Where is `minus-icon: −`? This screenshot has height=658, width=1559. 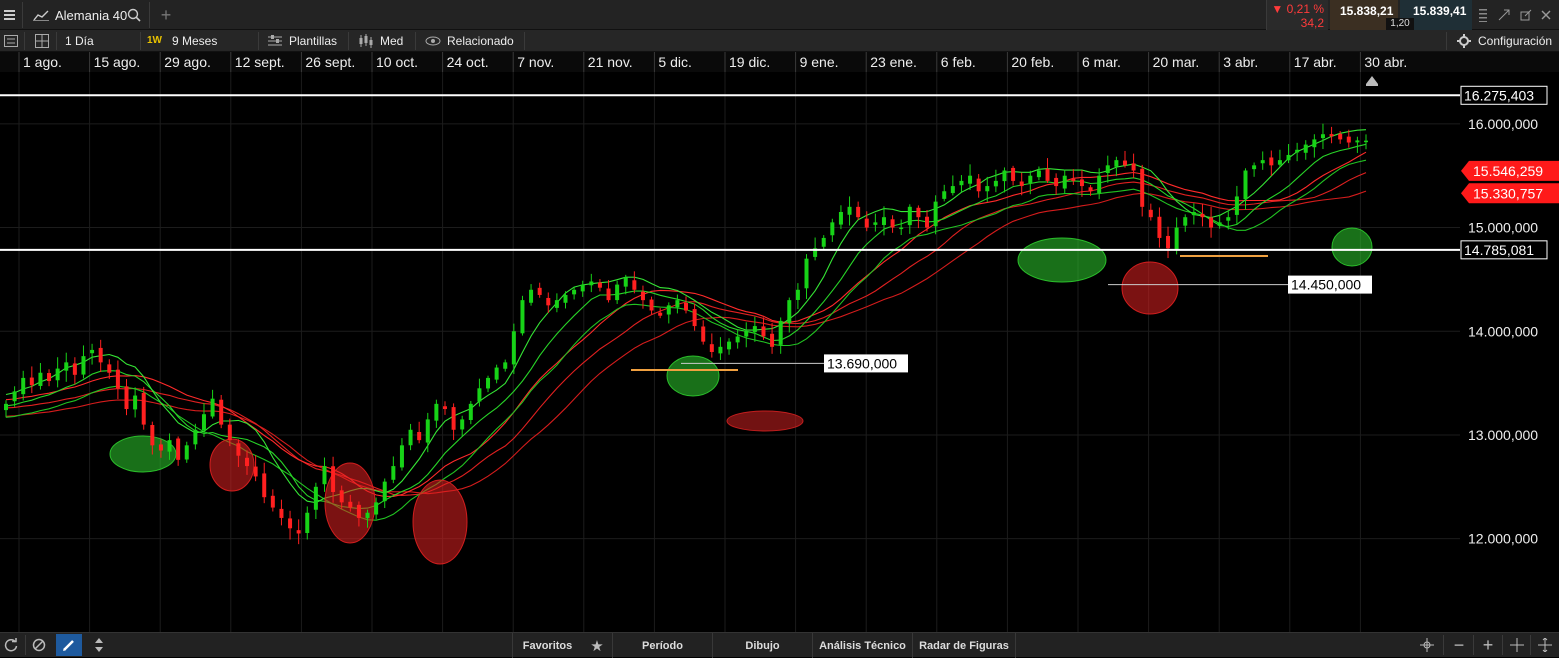 minus-icon: − is located at coordinates (1459, 645).